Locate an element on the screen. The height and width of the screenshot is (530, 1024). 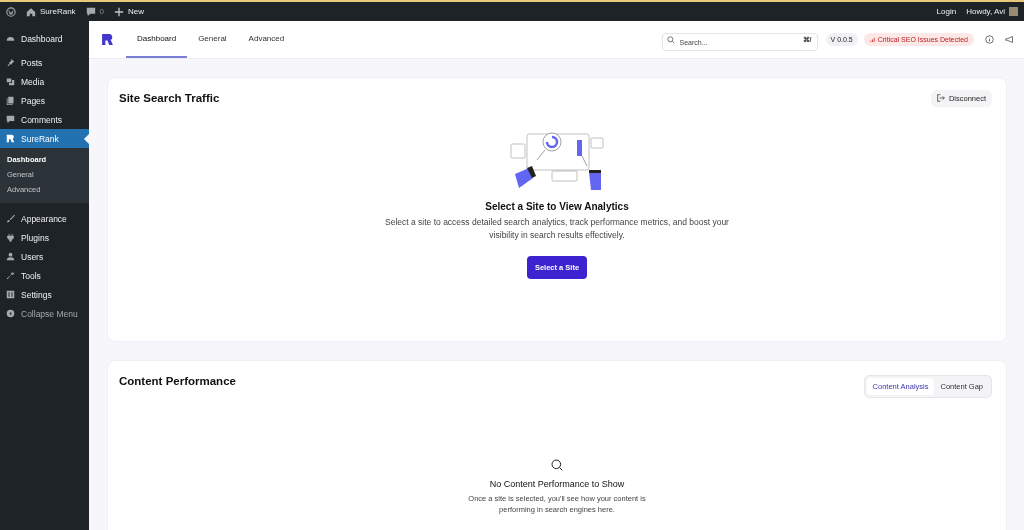
wrench-icon is located at coordinates (10, 275).